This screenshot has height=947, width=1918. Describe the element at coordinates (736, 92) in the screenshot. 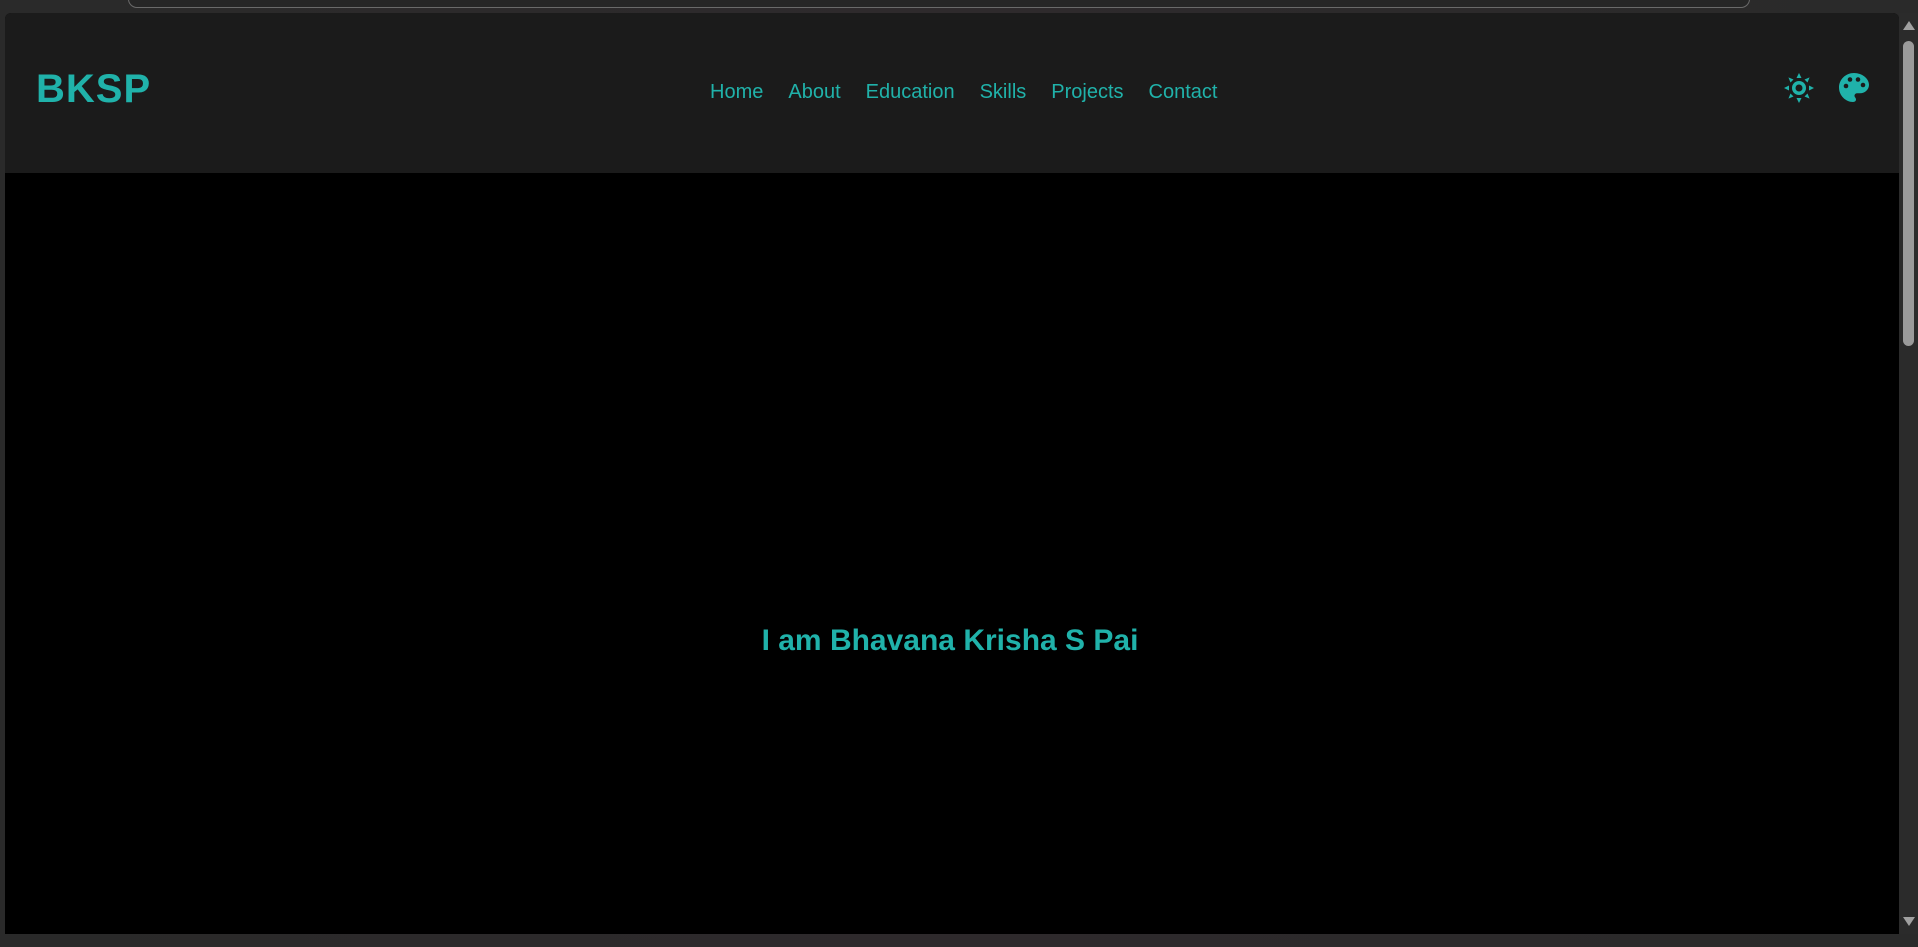

I see `nav-link-home: Home` at that location.